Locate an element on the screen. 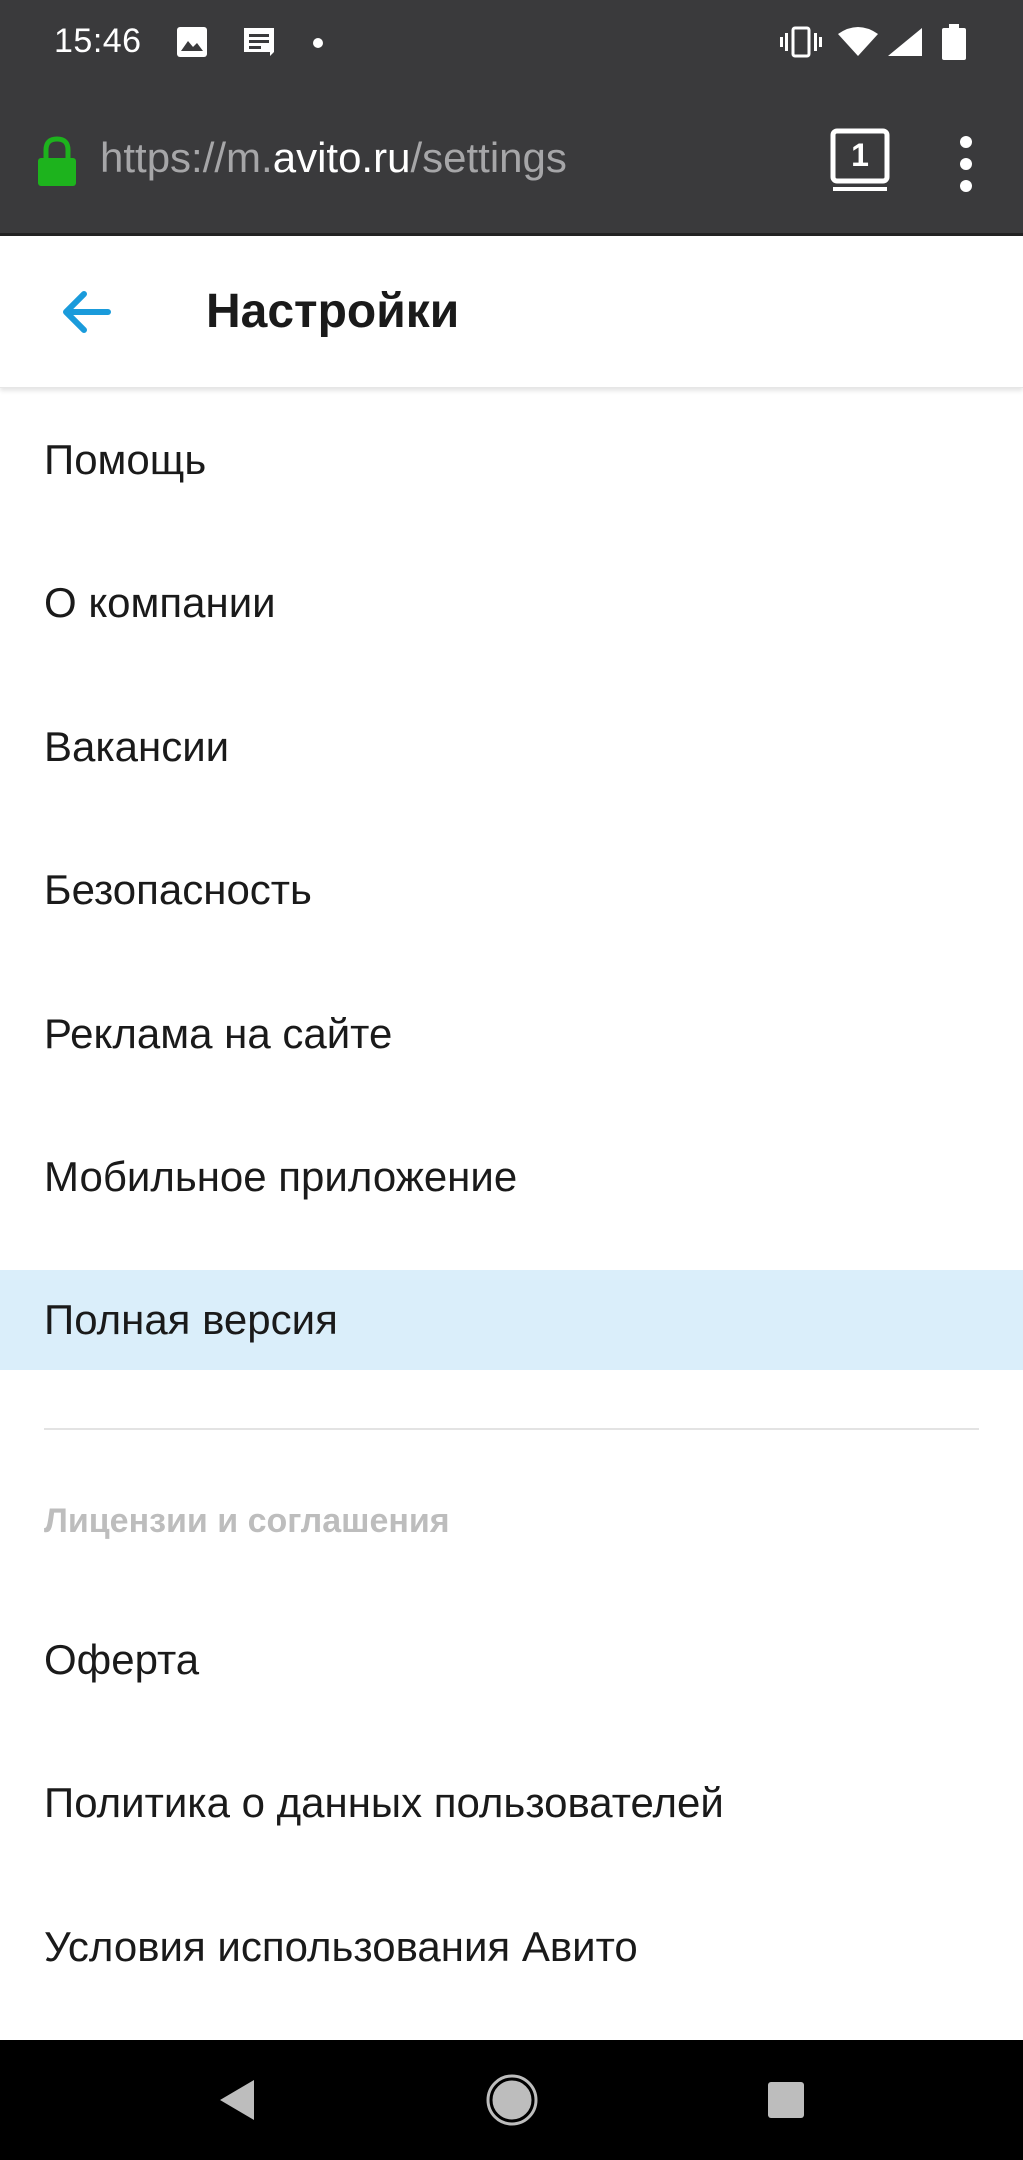 Image resolution: width=1023 pixels, height=2160 pixels. vibrate-icon is located at coordinates (801, 44).